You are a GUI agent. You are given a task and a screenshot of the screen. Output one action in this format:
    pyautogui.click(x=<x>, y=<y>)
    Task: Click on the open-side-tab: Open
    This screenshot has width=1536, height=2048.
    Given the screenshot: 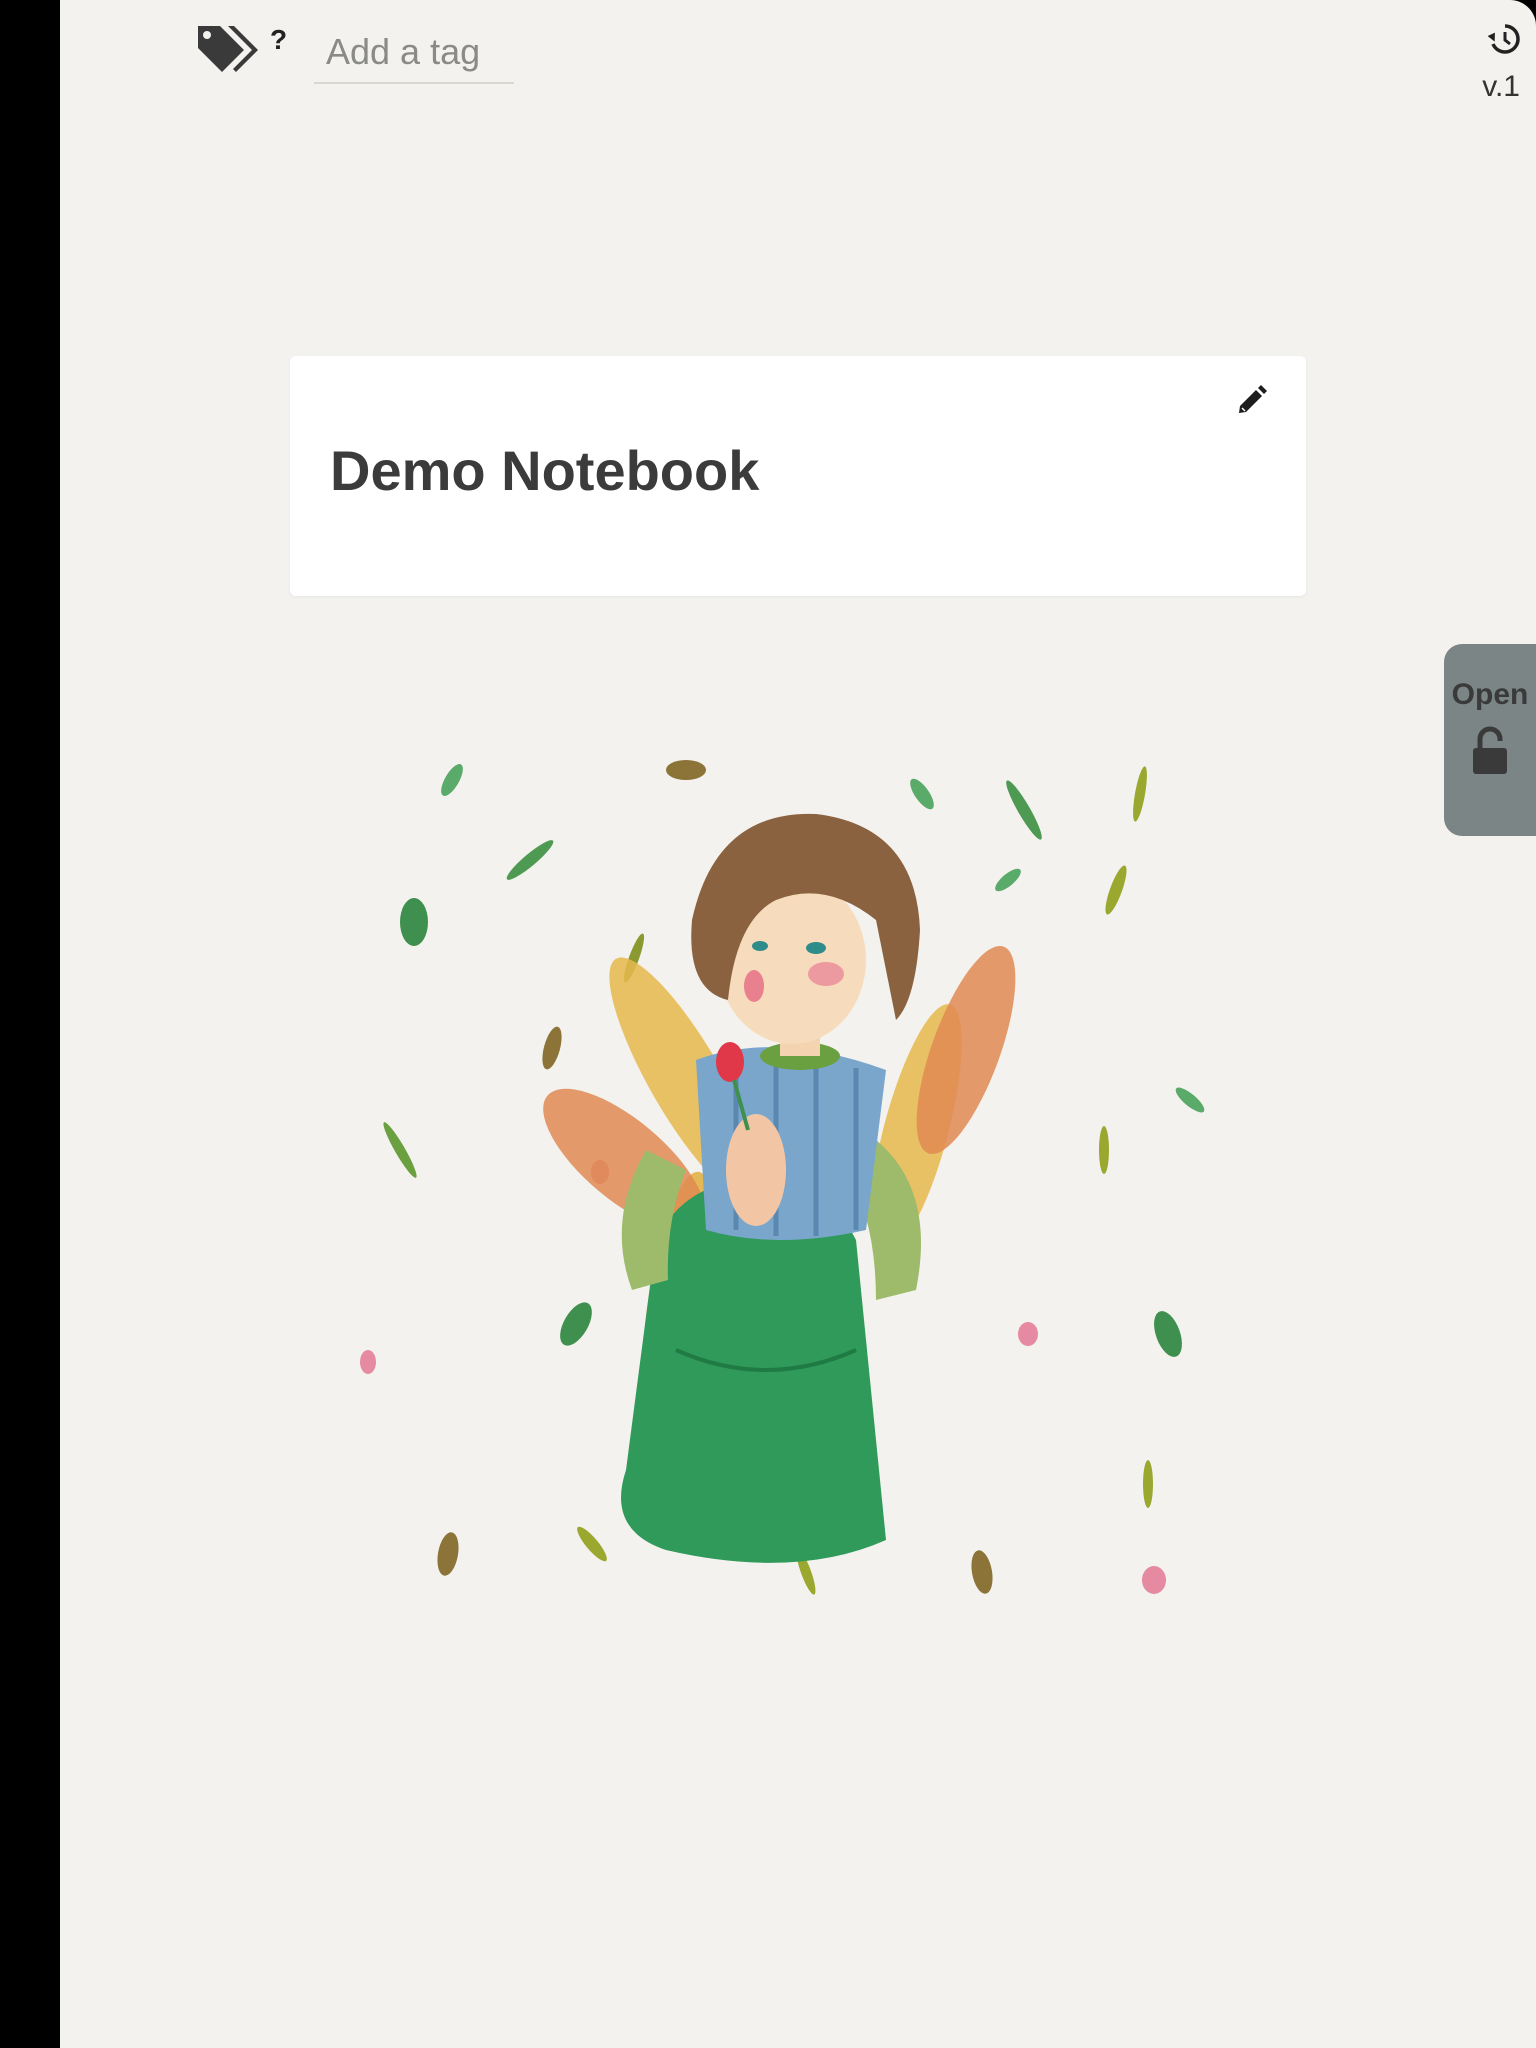 What is the action you would take?
    pyautogui.click(x=1490, y=740)
    